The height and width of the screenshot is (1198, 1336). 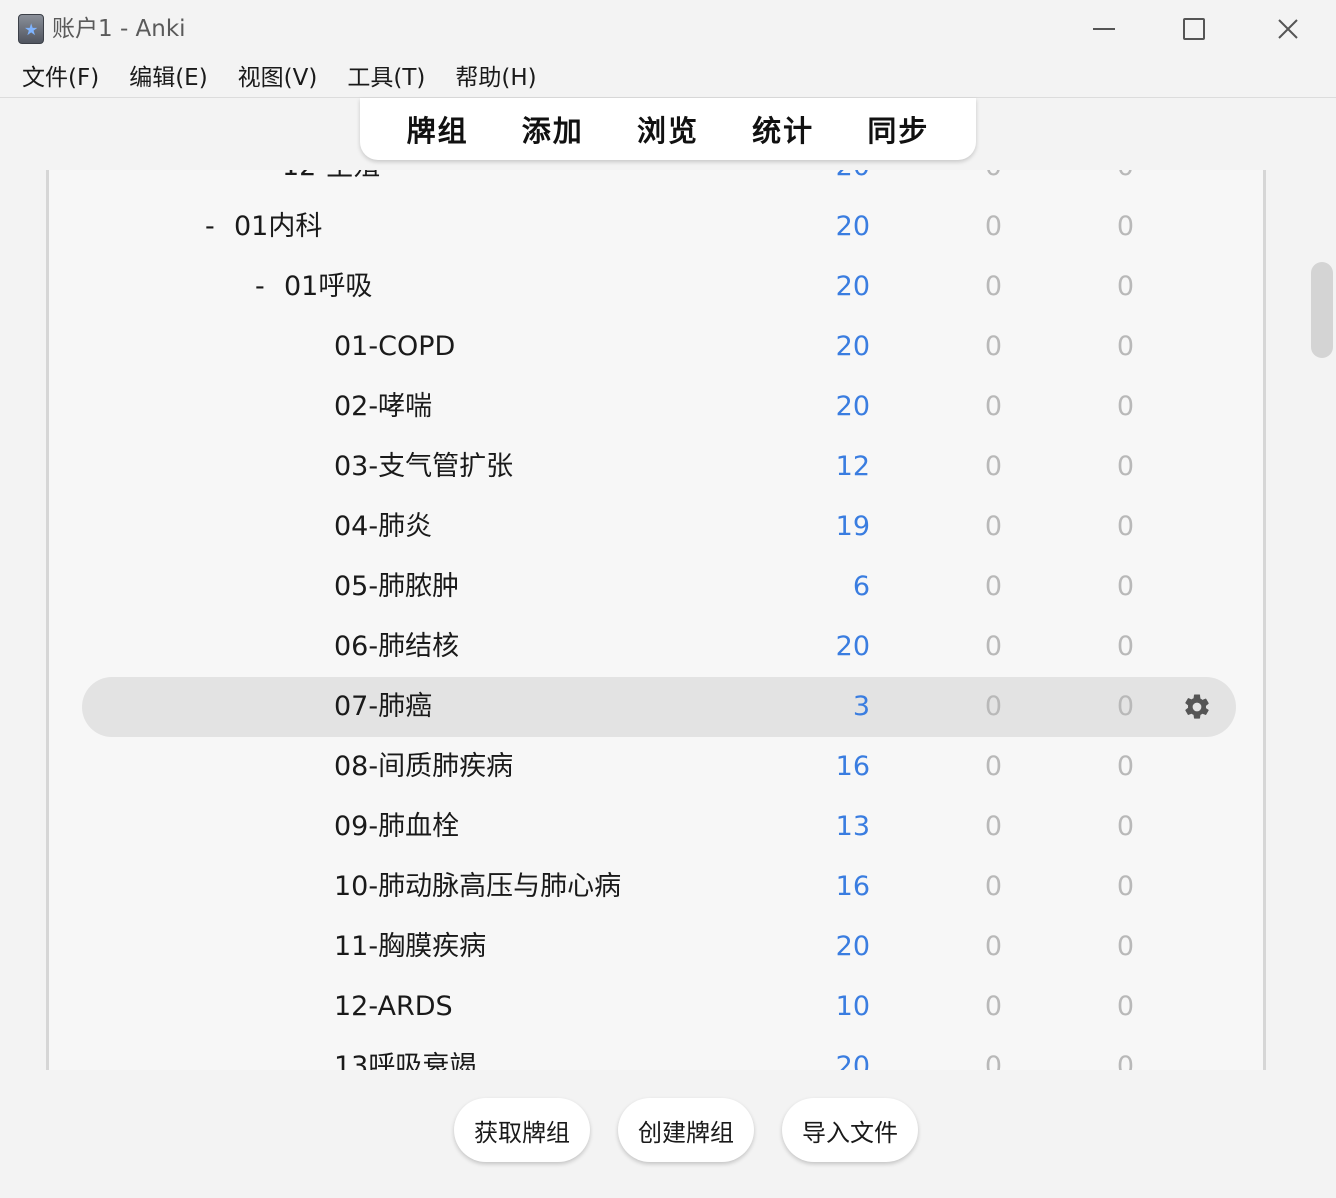 I want to click on new-count: 3, so click(x=861, y=706).